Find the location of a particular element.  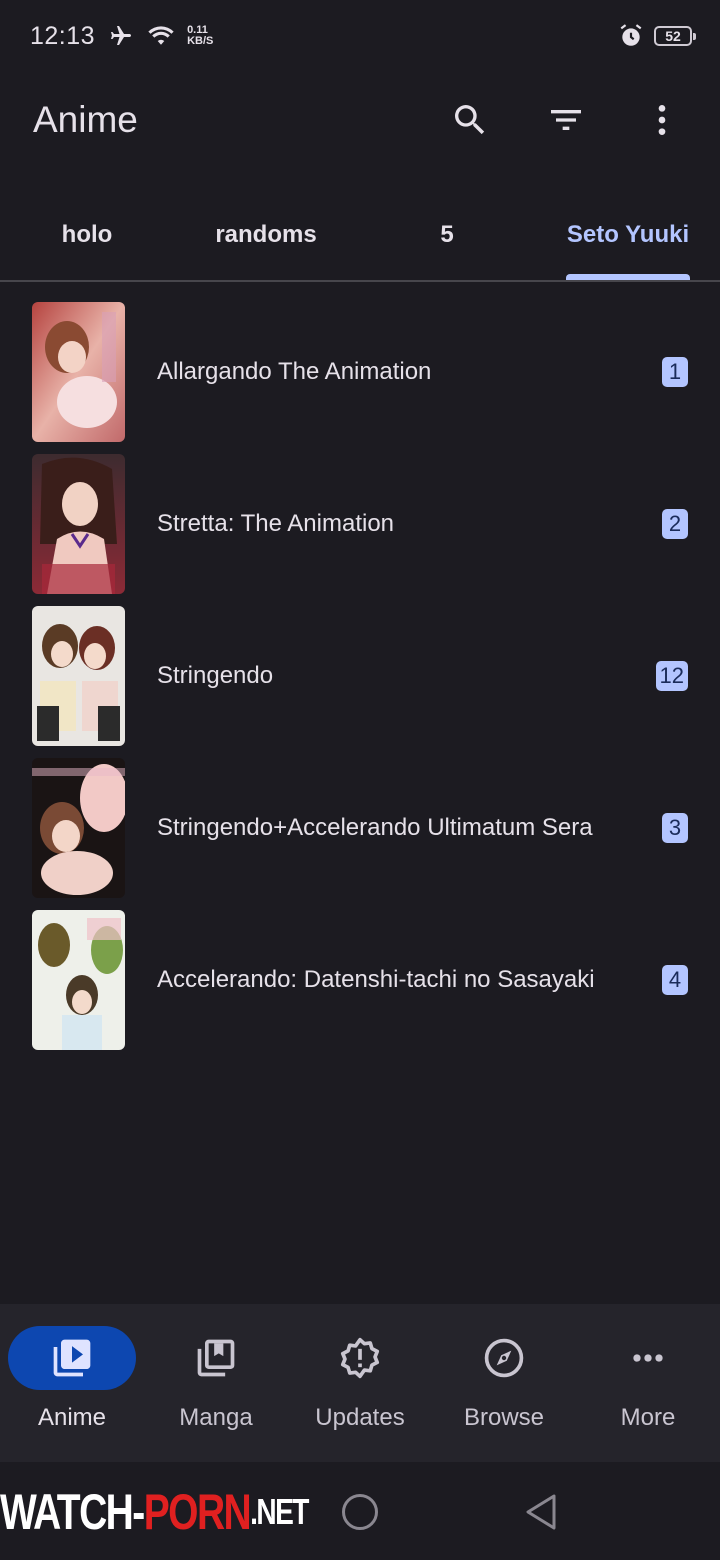

item-title: Stringendo+Accelerando Ultimatum Sera is located at coordinates (375, 827).